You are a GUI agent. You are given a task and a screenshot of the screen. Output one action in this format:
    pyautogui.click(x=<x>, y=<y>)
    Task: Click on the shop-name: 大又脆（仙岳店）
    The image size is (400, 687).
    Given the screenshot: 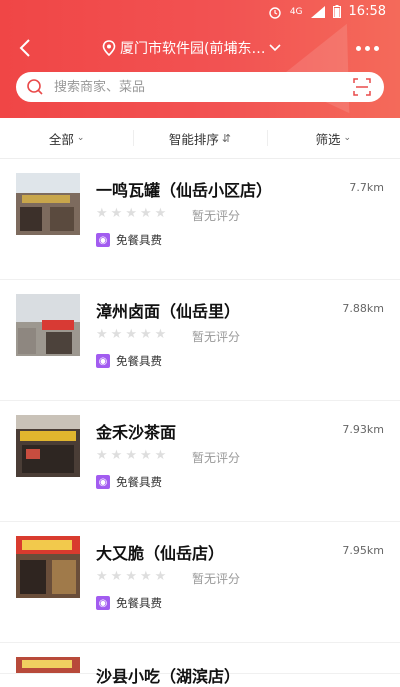 What is the action you would take?
    pyautogui.click(x=160, y=553)
    